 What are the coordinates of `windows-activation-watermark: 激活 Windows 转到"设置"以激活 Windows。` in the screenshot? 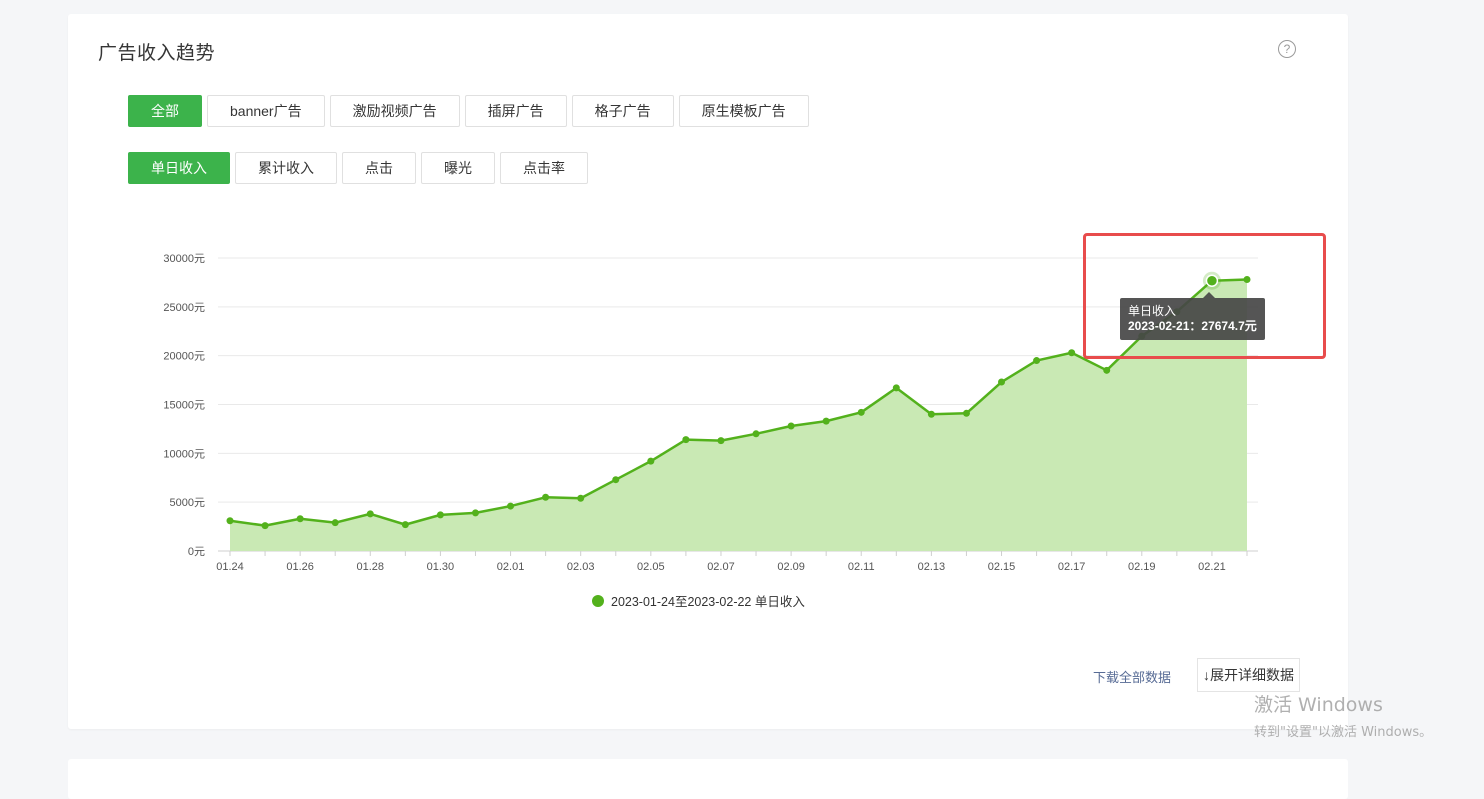 It's located at (1343, 715).